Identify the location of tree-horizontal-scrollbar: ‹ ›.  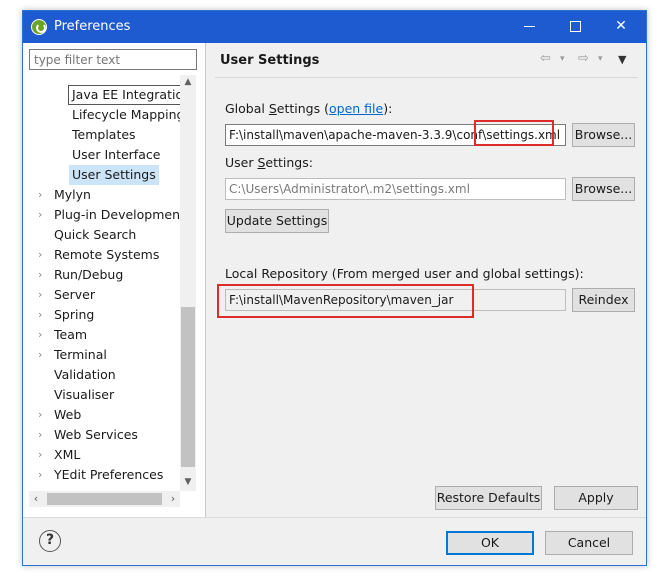
(104, 499).